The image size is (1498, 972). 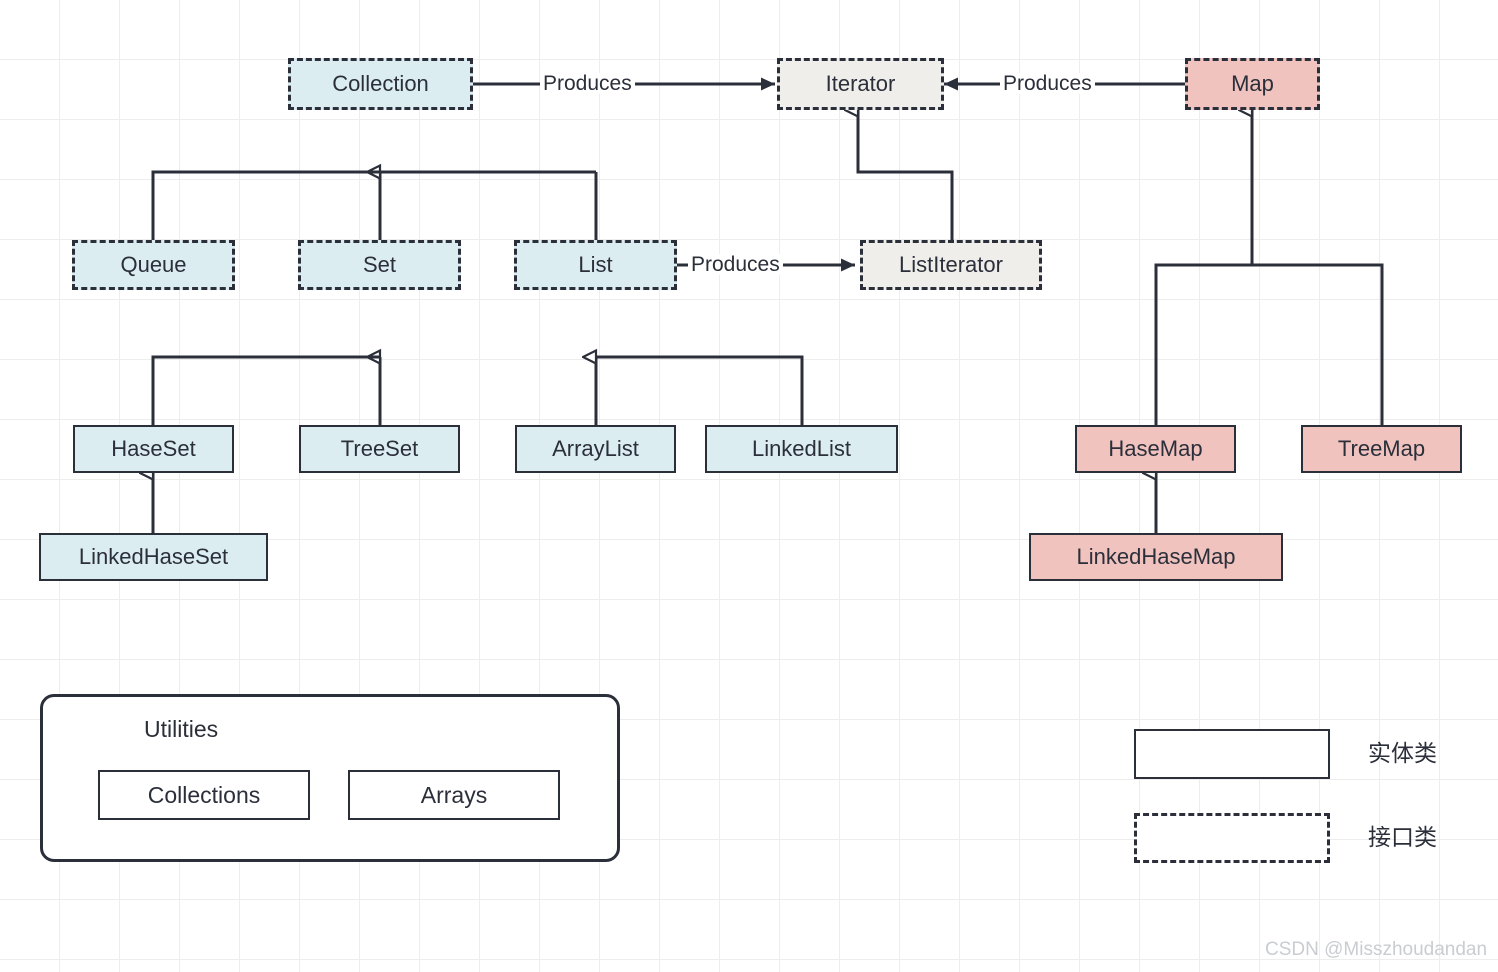 I want to click on node-linkedlist-label: LinkedList, so click(x=801, y=448).